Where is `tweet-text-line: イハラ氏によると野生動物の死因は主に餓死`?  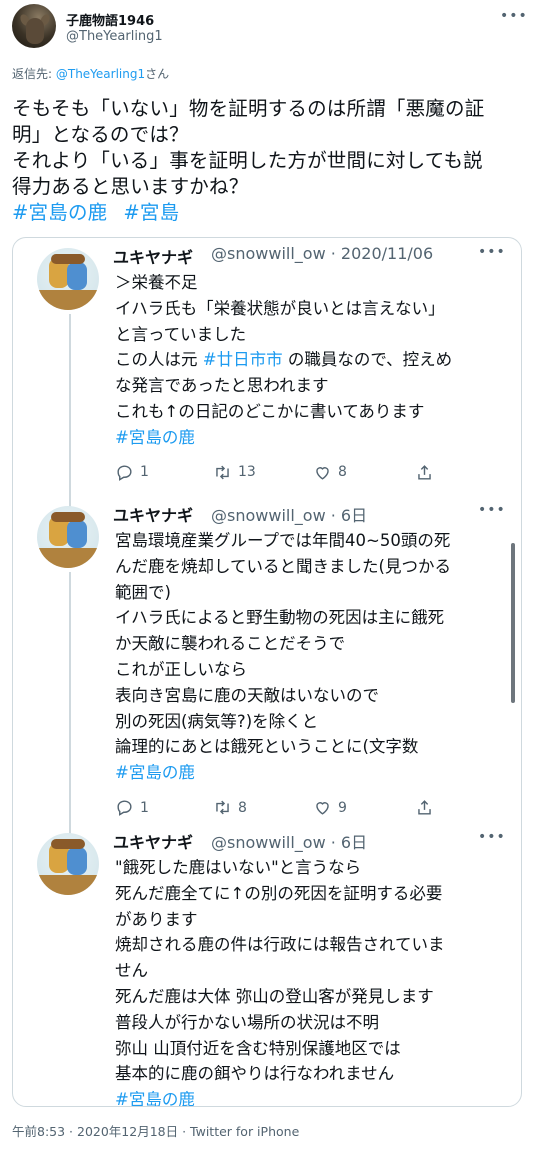 tweet-text-line: イハラ氏によると野生動物の死因は主に餓死 is located at coordinates (312, 618).